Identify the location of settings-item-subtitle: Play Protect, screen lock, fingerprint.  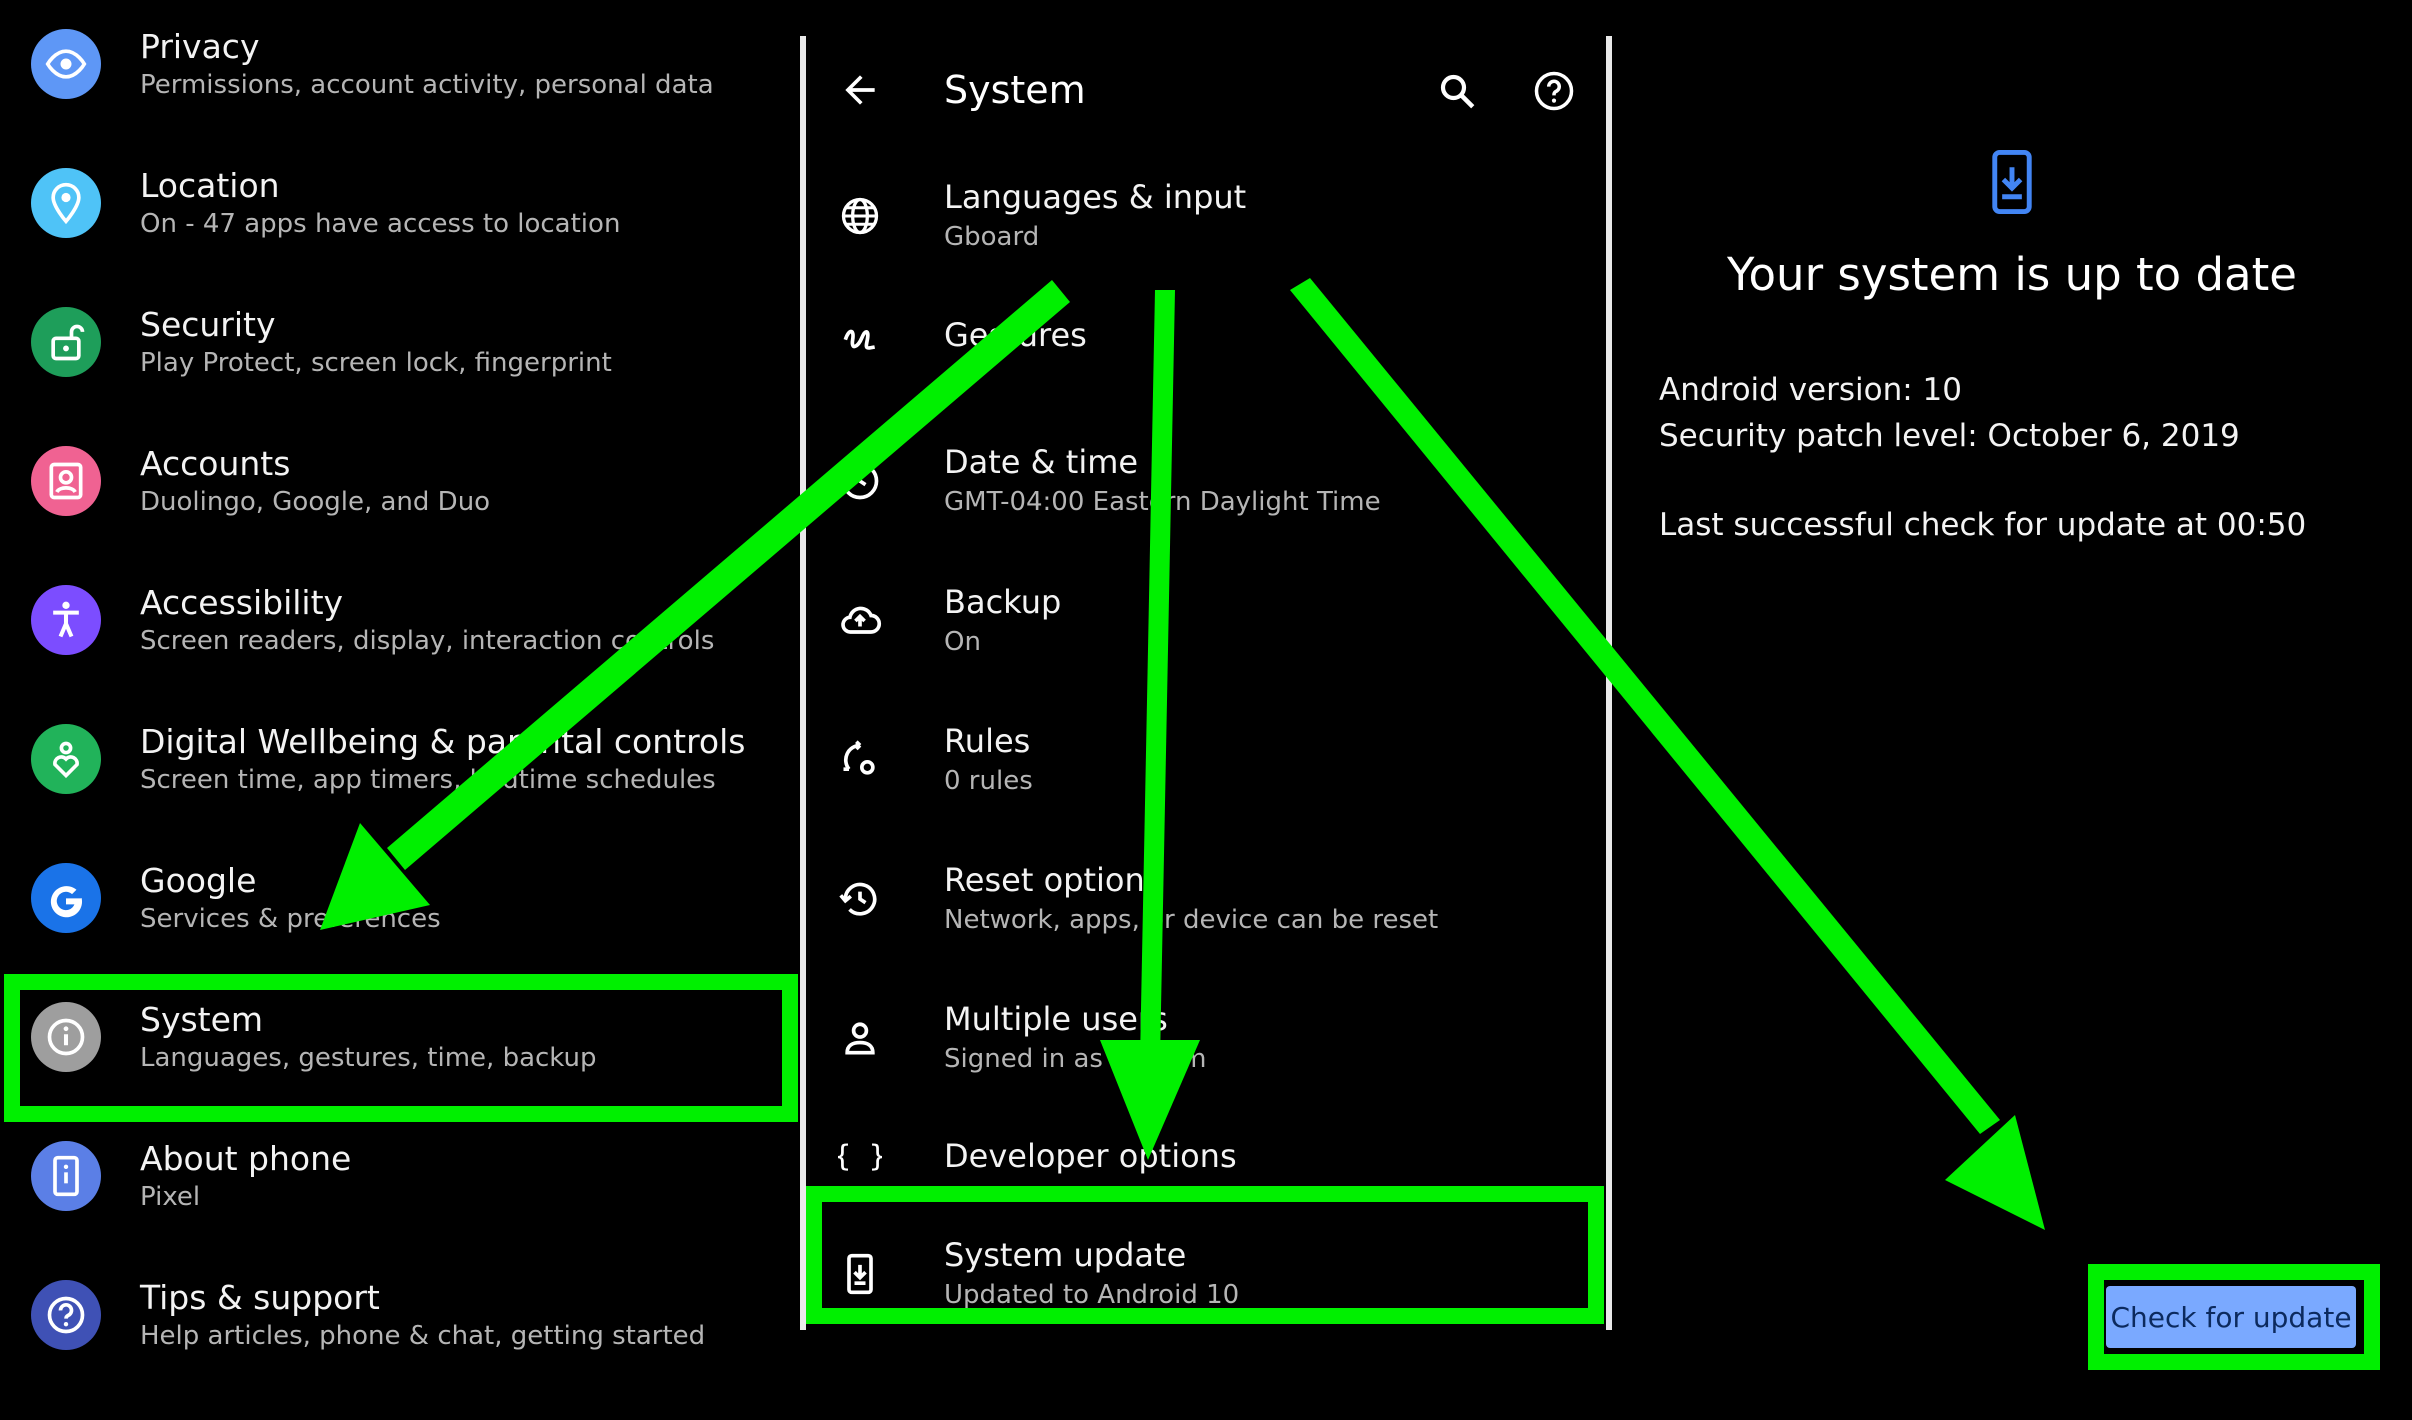
(376, 363).